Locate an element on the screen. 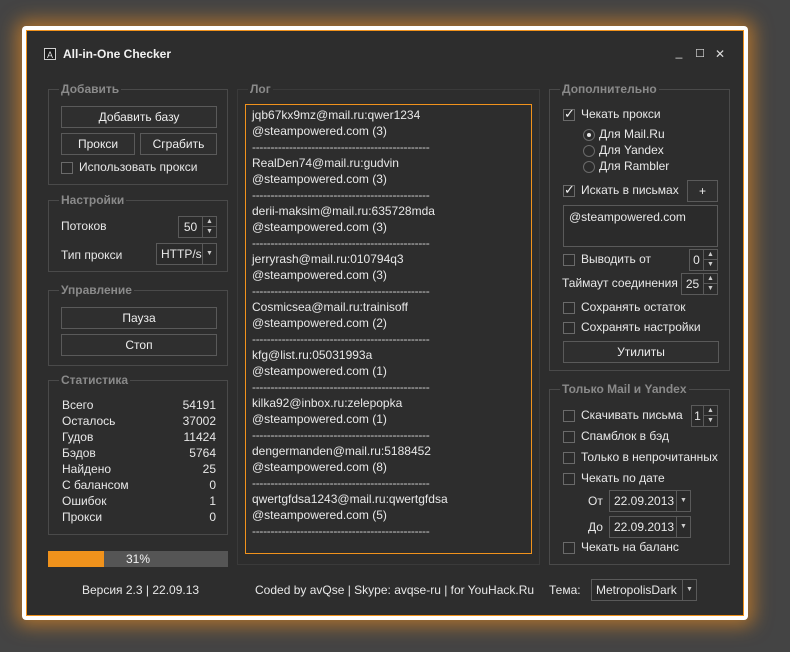 This screenshot has height=652, width=790. stat-value-errors: 1 is located at coordinates (212, 501).